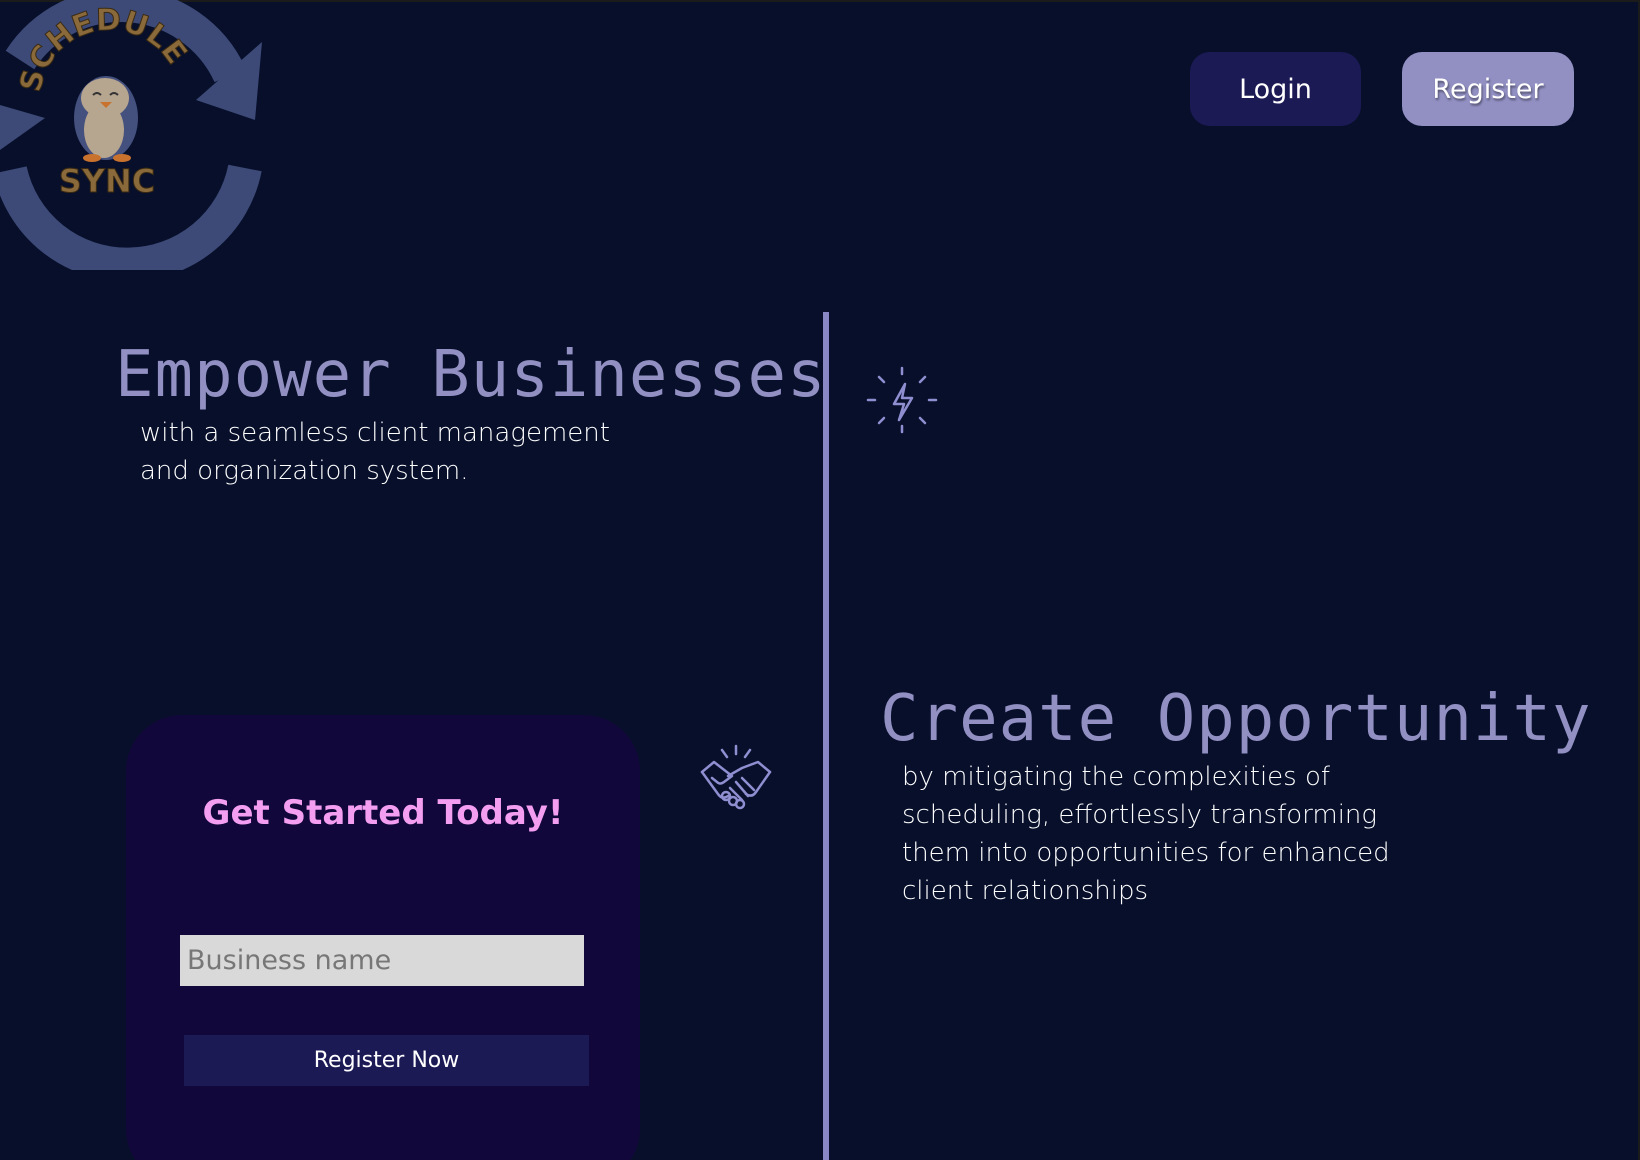  I want to click on handshake-icon, so click(736, 780).